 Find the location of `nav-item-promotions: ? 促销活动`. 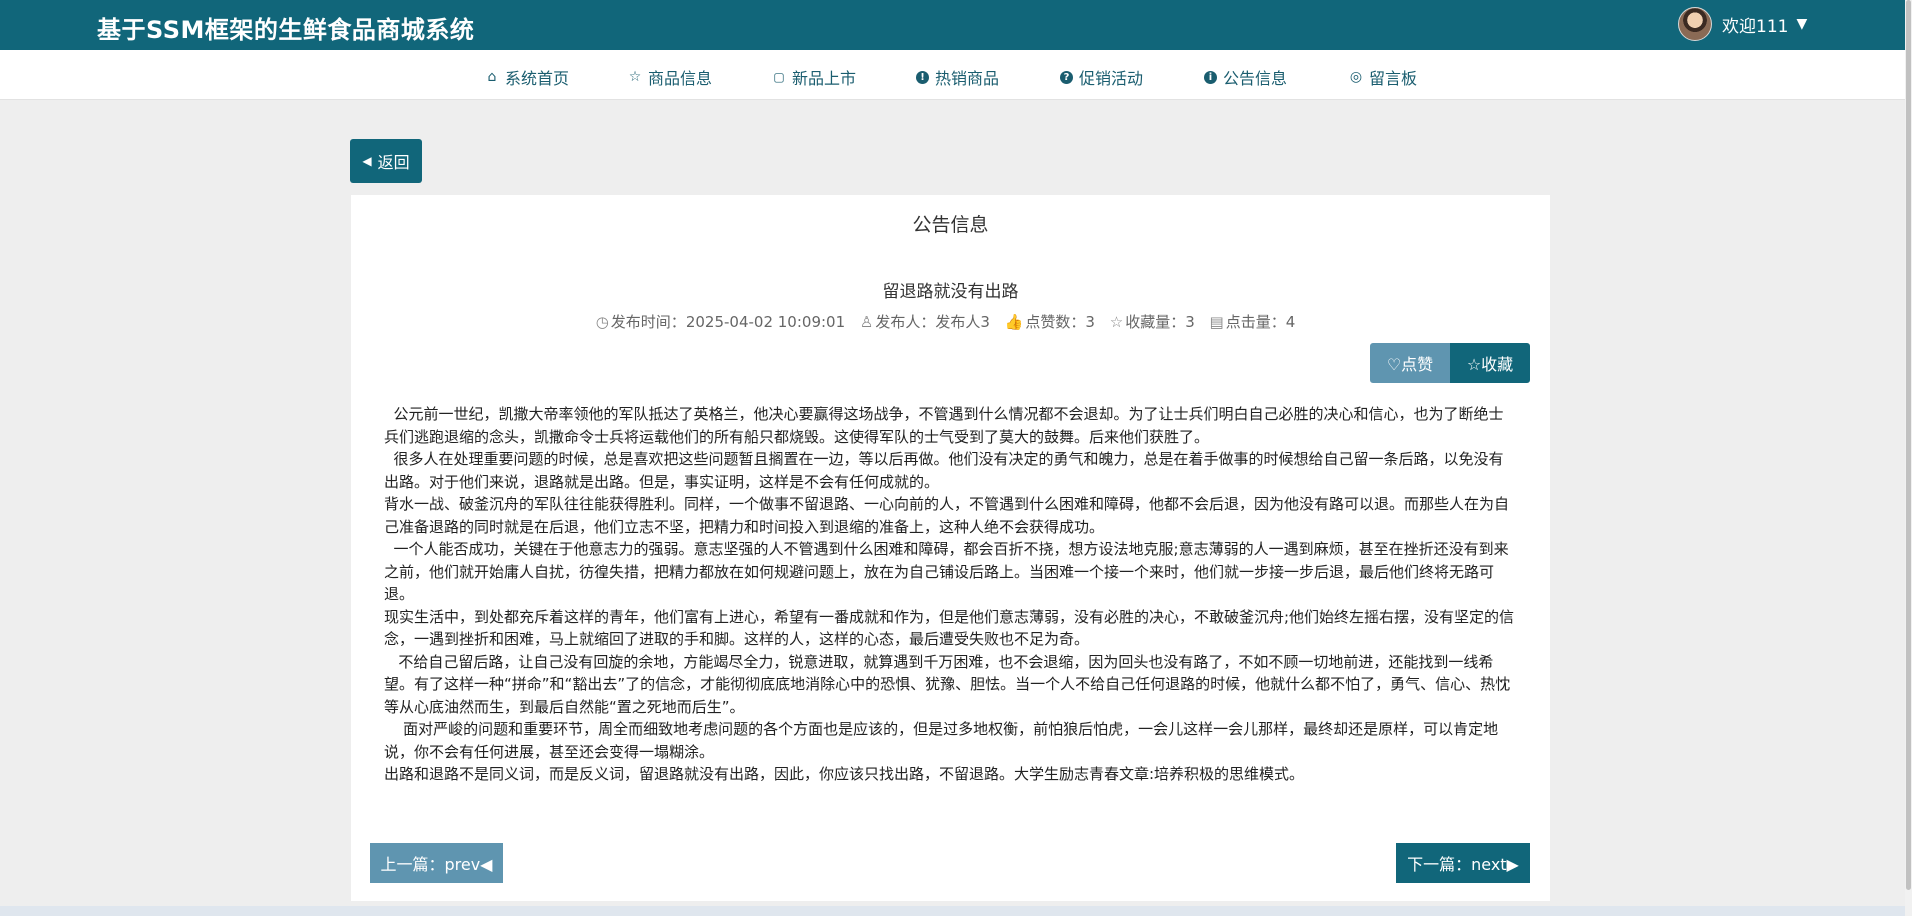

nav-item-promotions: ? 促销活动 is located at coordinates (1101, 77).